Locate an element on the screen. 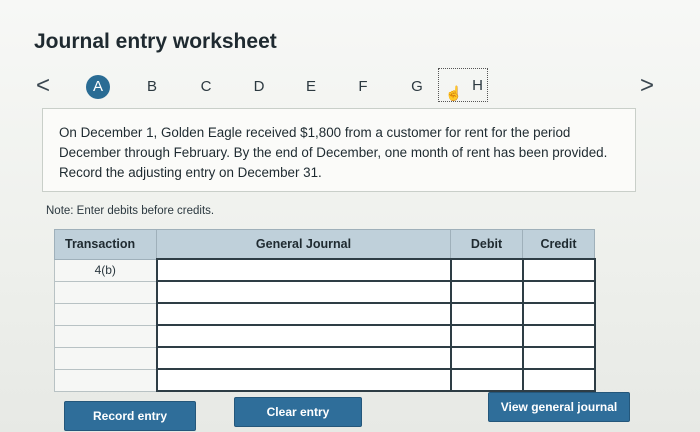 Image resolution: width=700 pixels, height=432 pixels. column-header-general-journal: General Journal is located at coordinates (303, 244).